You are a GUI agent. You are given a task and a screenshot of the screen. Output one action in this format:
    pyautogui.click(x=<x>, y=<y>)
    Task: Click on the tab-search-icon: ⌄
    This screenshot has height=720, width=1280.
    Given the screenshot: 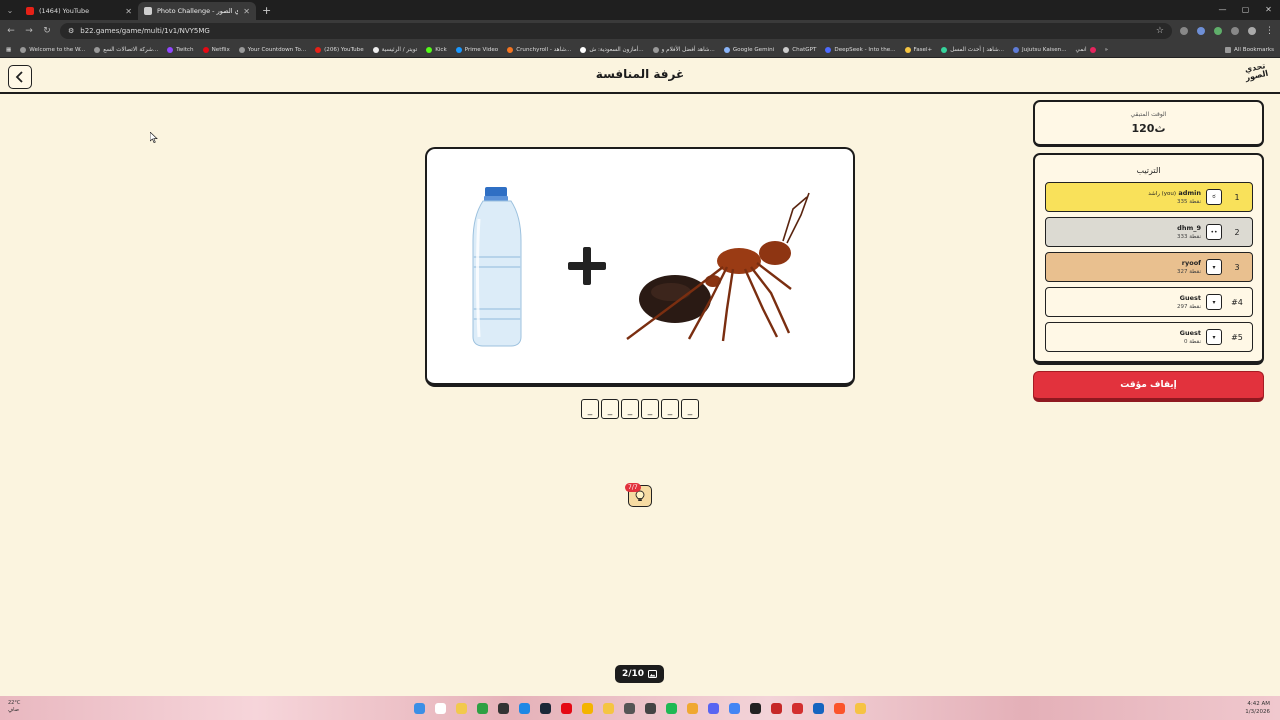 What is the action you would take?
    pyautogui.click(x=10, y=10)
    